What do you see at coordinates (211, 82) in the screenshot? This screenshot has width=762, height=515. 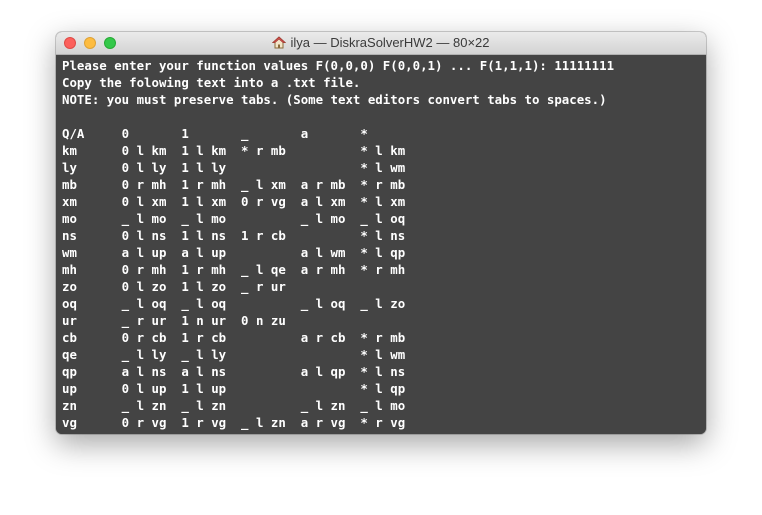 I see `terminal-line: Copy the folowing text into a .txt file.` at bounding box center [211, 82].